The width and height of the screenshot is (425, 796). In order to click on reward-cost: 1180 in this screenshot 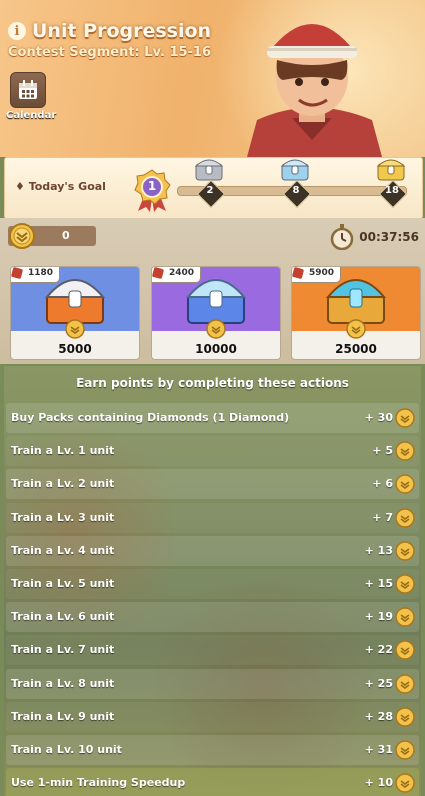, I will do `click(36, 275)`.